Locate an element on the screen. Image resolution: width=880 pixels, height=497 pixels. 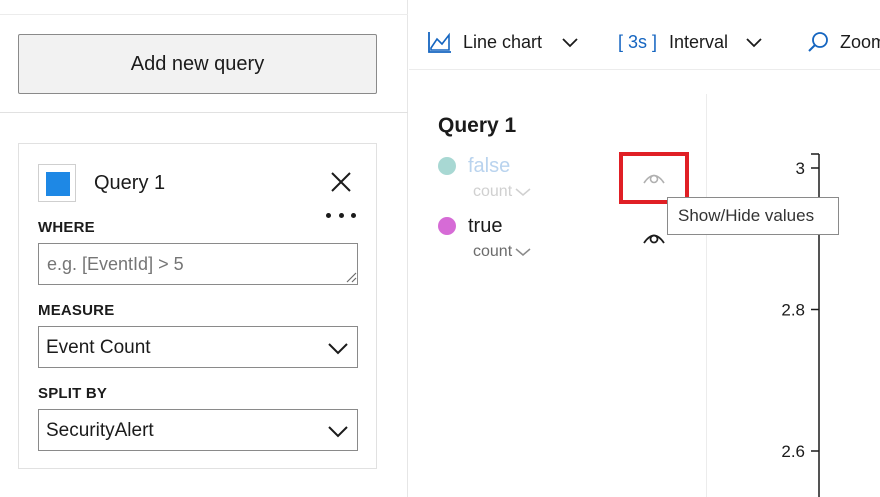
legend-series-false: false is located at coordinates (489, 166).